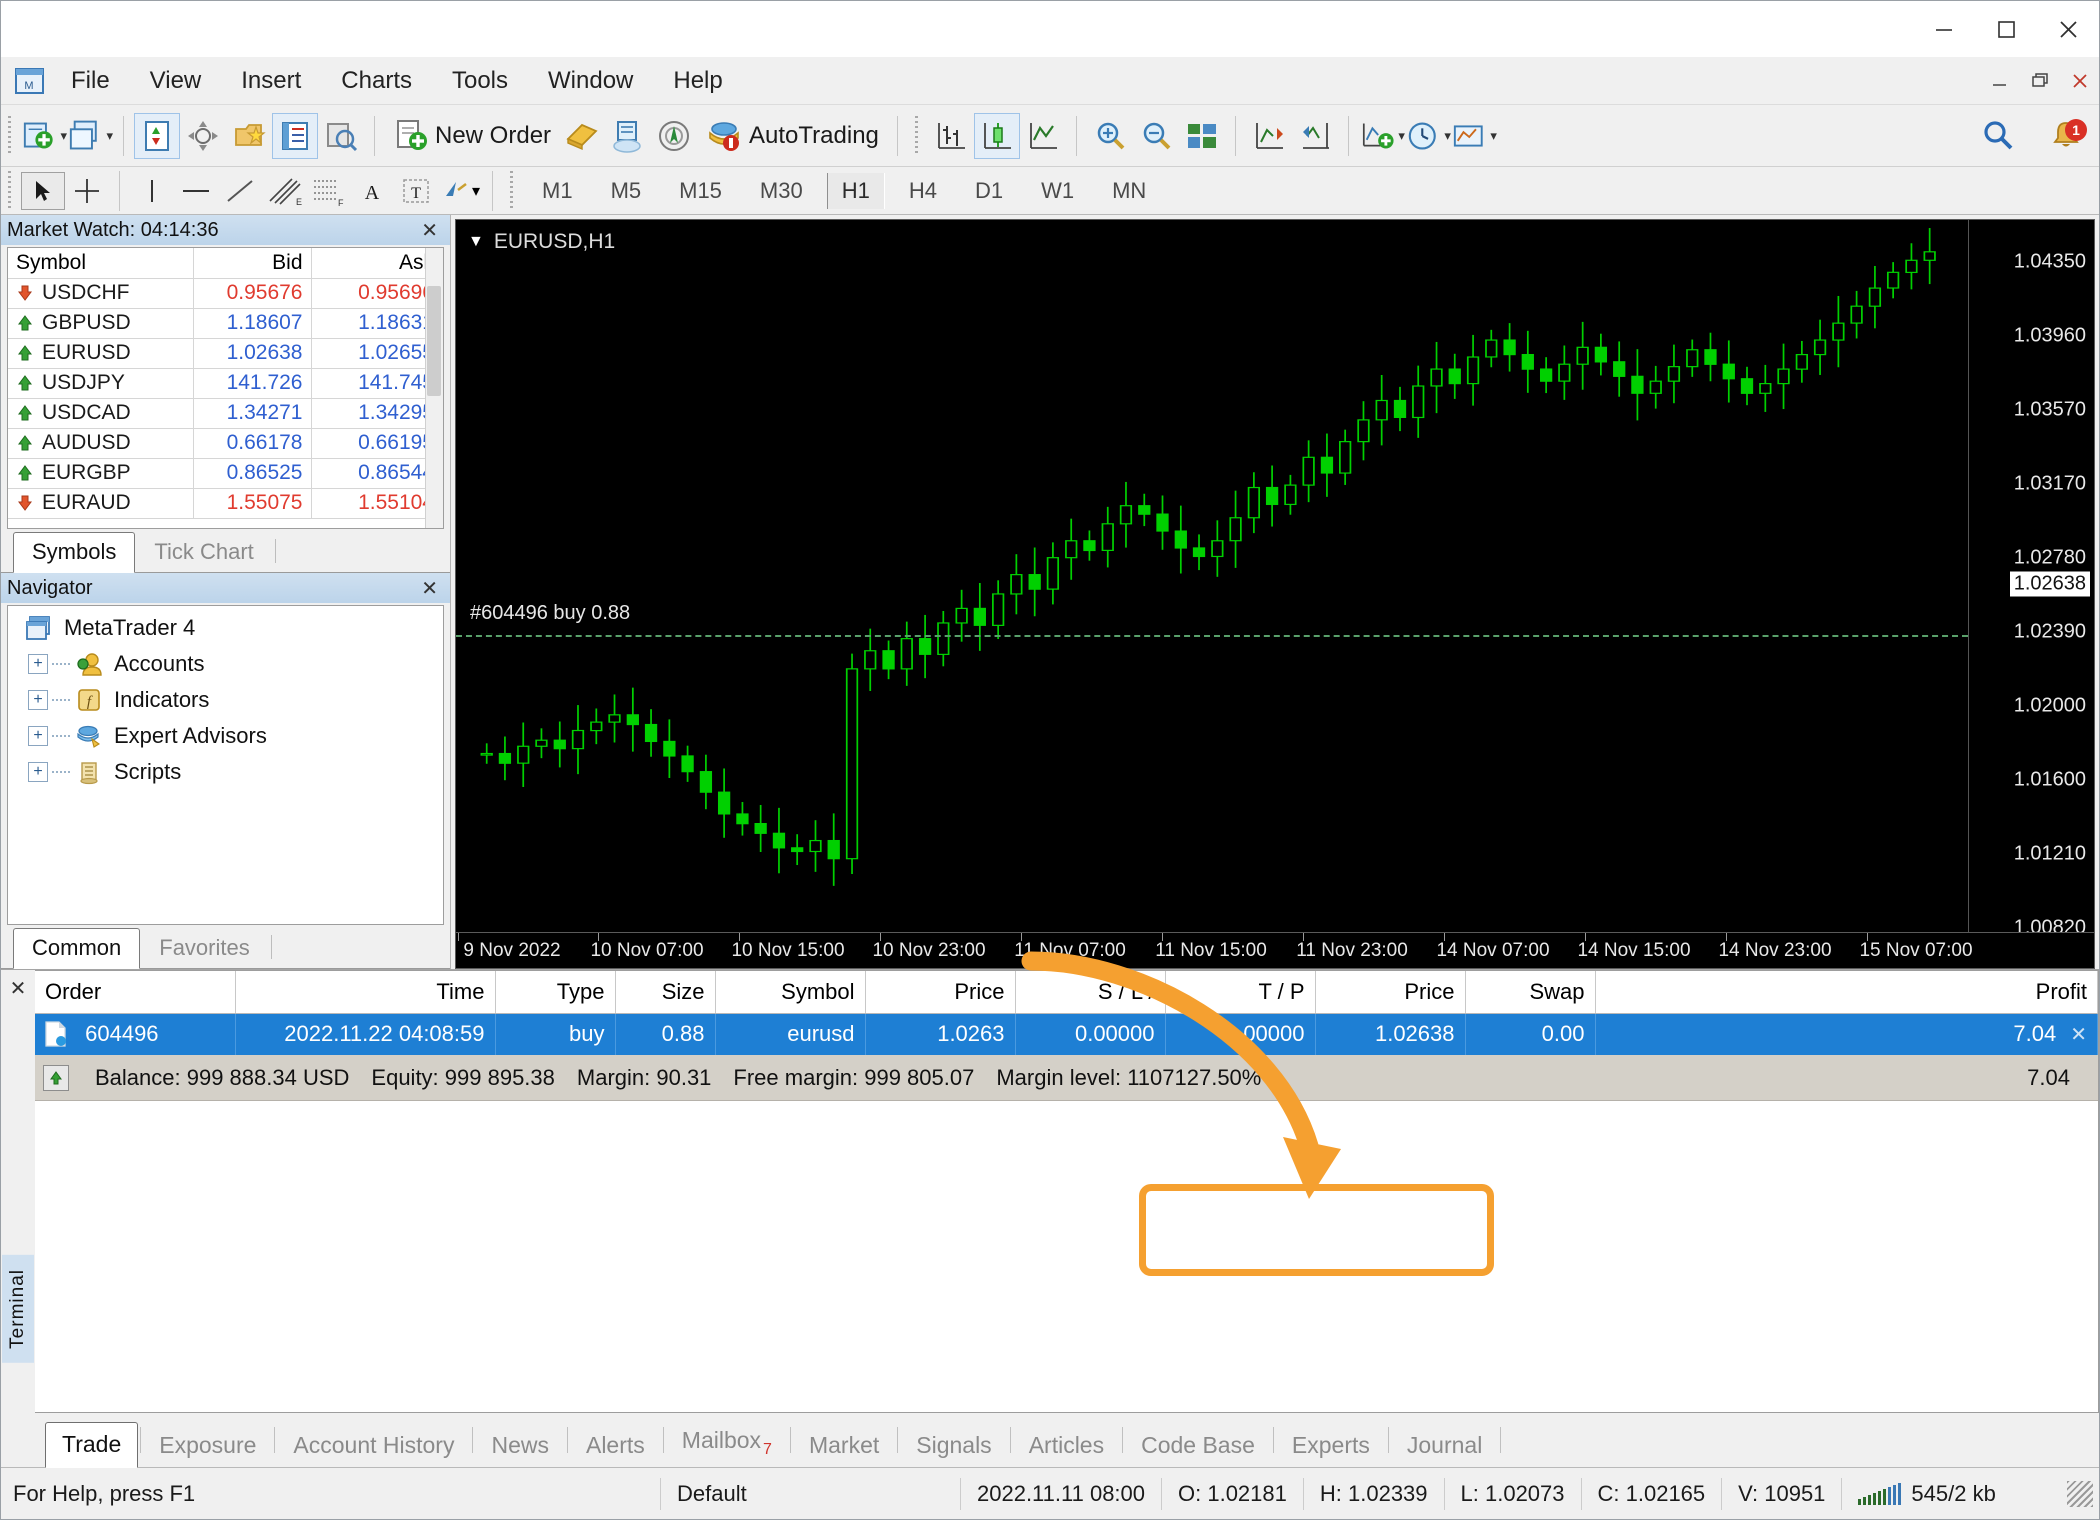  Describe the element at coordinates (240, 191) in the screenshot. I see `trendline-icon` at that location.